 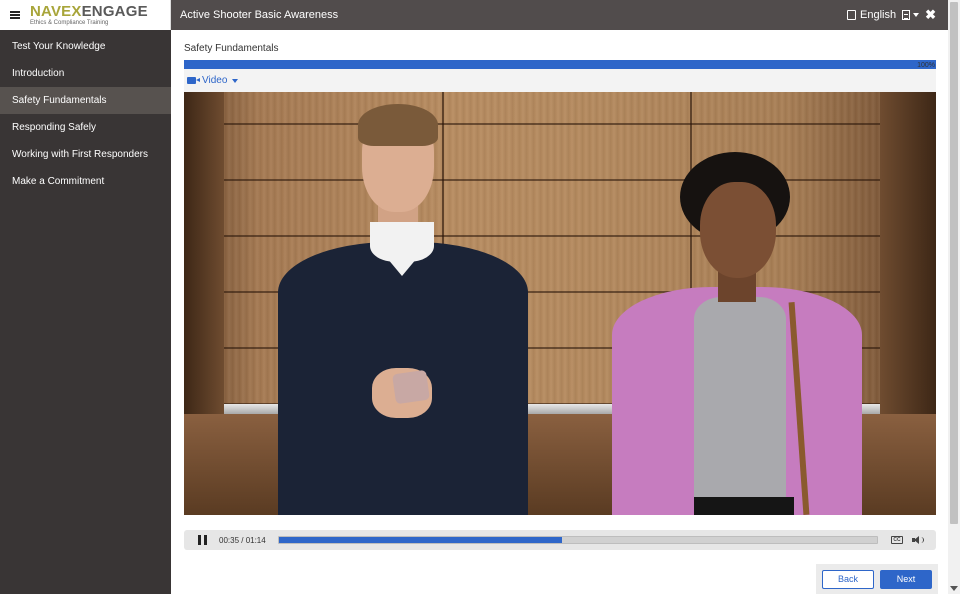 I want to click on logo-bar: NAVEXENGAGE Ethics & Compliance Training, so click(x=85, y=15).